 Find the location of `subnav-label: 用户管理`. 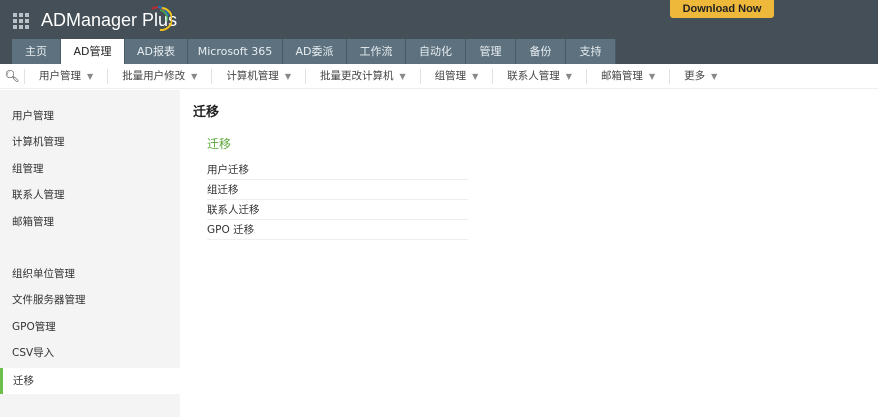

subnav-label: 用户管理 is located at coordinates (60, 75).